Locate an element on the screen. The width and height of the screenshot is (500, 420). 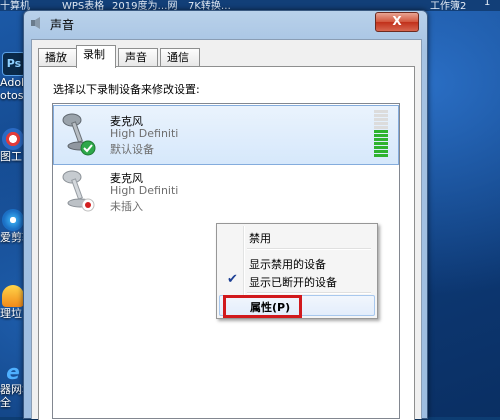
input-level-meter is located at coordinates (381, 134).